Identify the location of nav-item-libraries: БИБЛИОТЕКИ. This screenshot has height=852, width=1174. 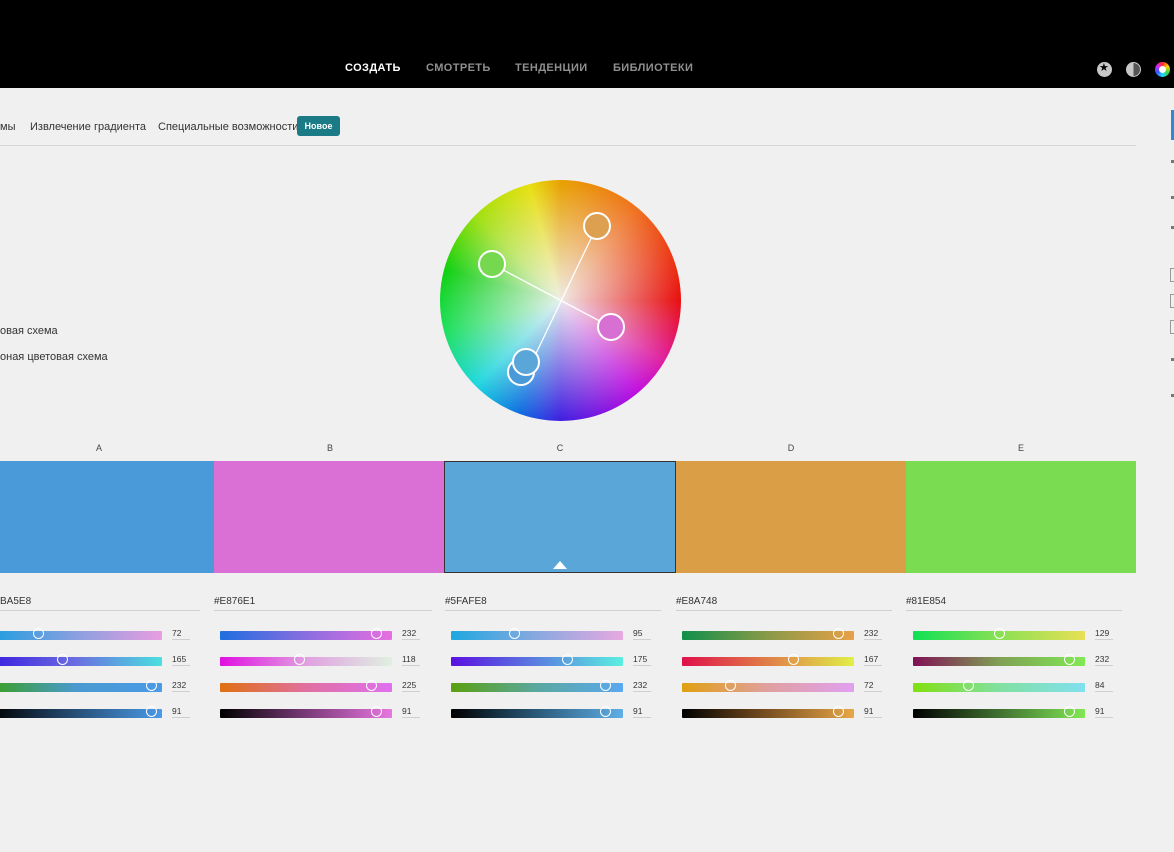
(653, 68).